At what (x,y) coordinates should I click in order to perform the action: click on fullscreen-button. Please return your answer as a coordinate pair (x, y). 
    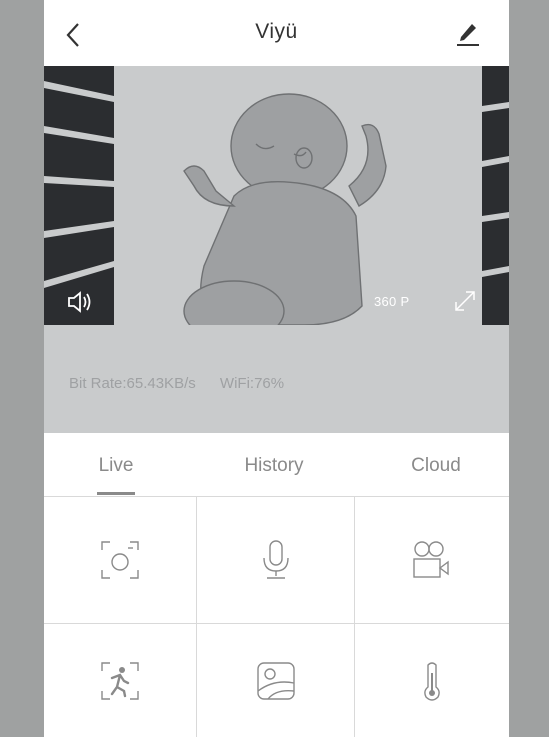
    Looking at the image, I should click on (465, 301).